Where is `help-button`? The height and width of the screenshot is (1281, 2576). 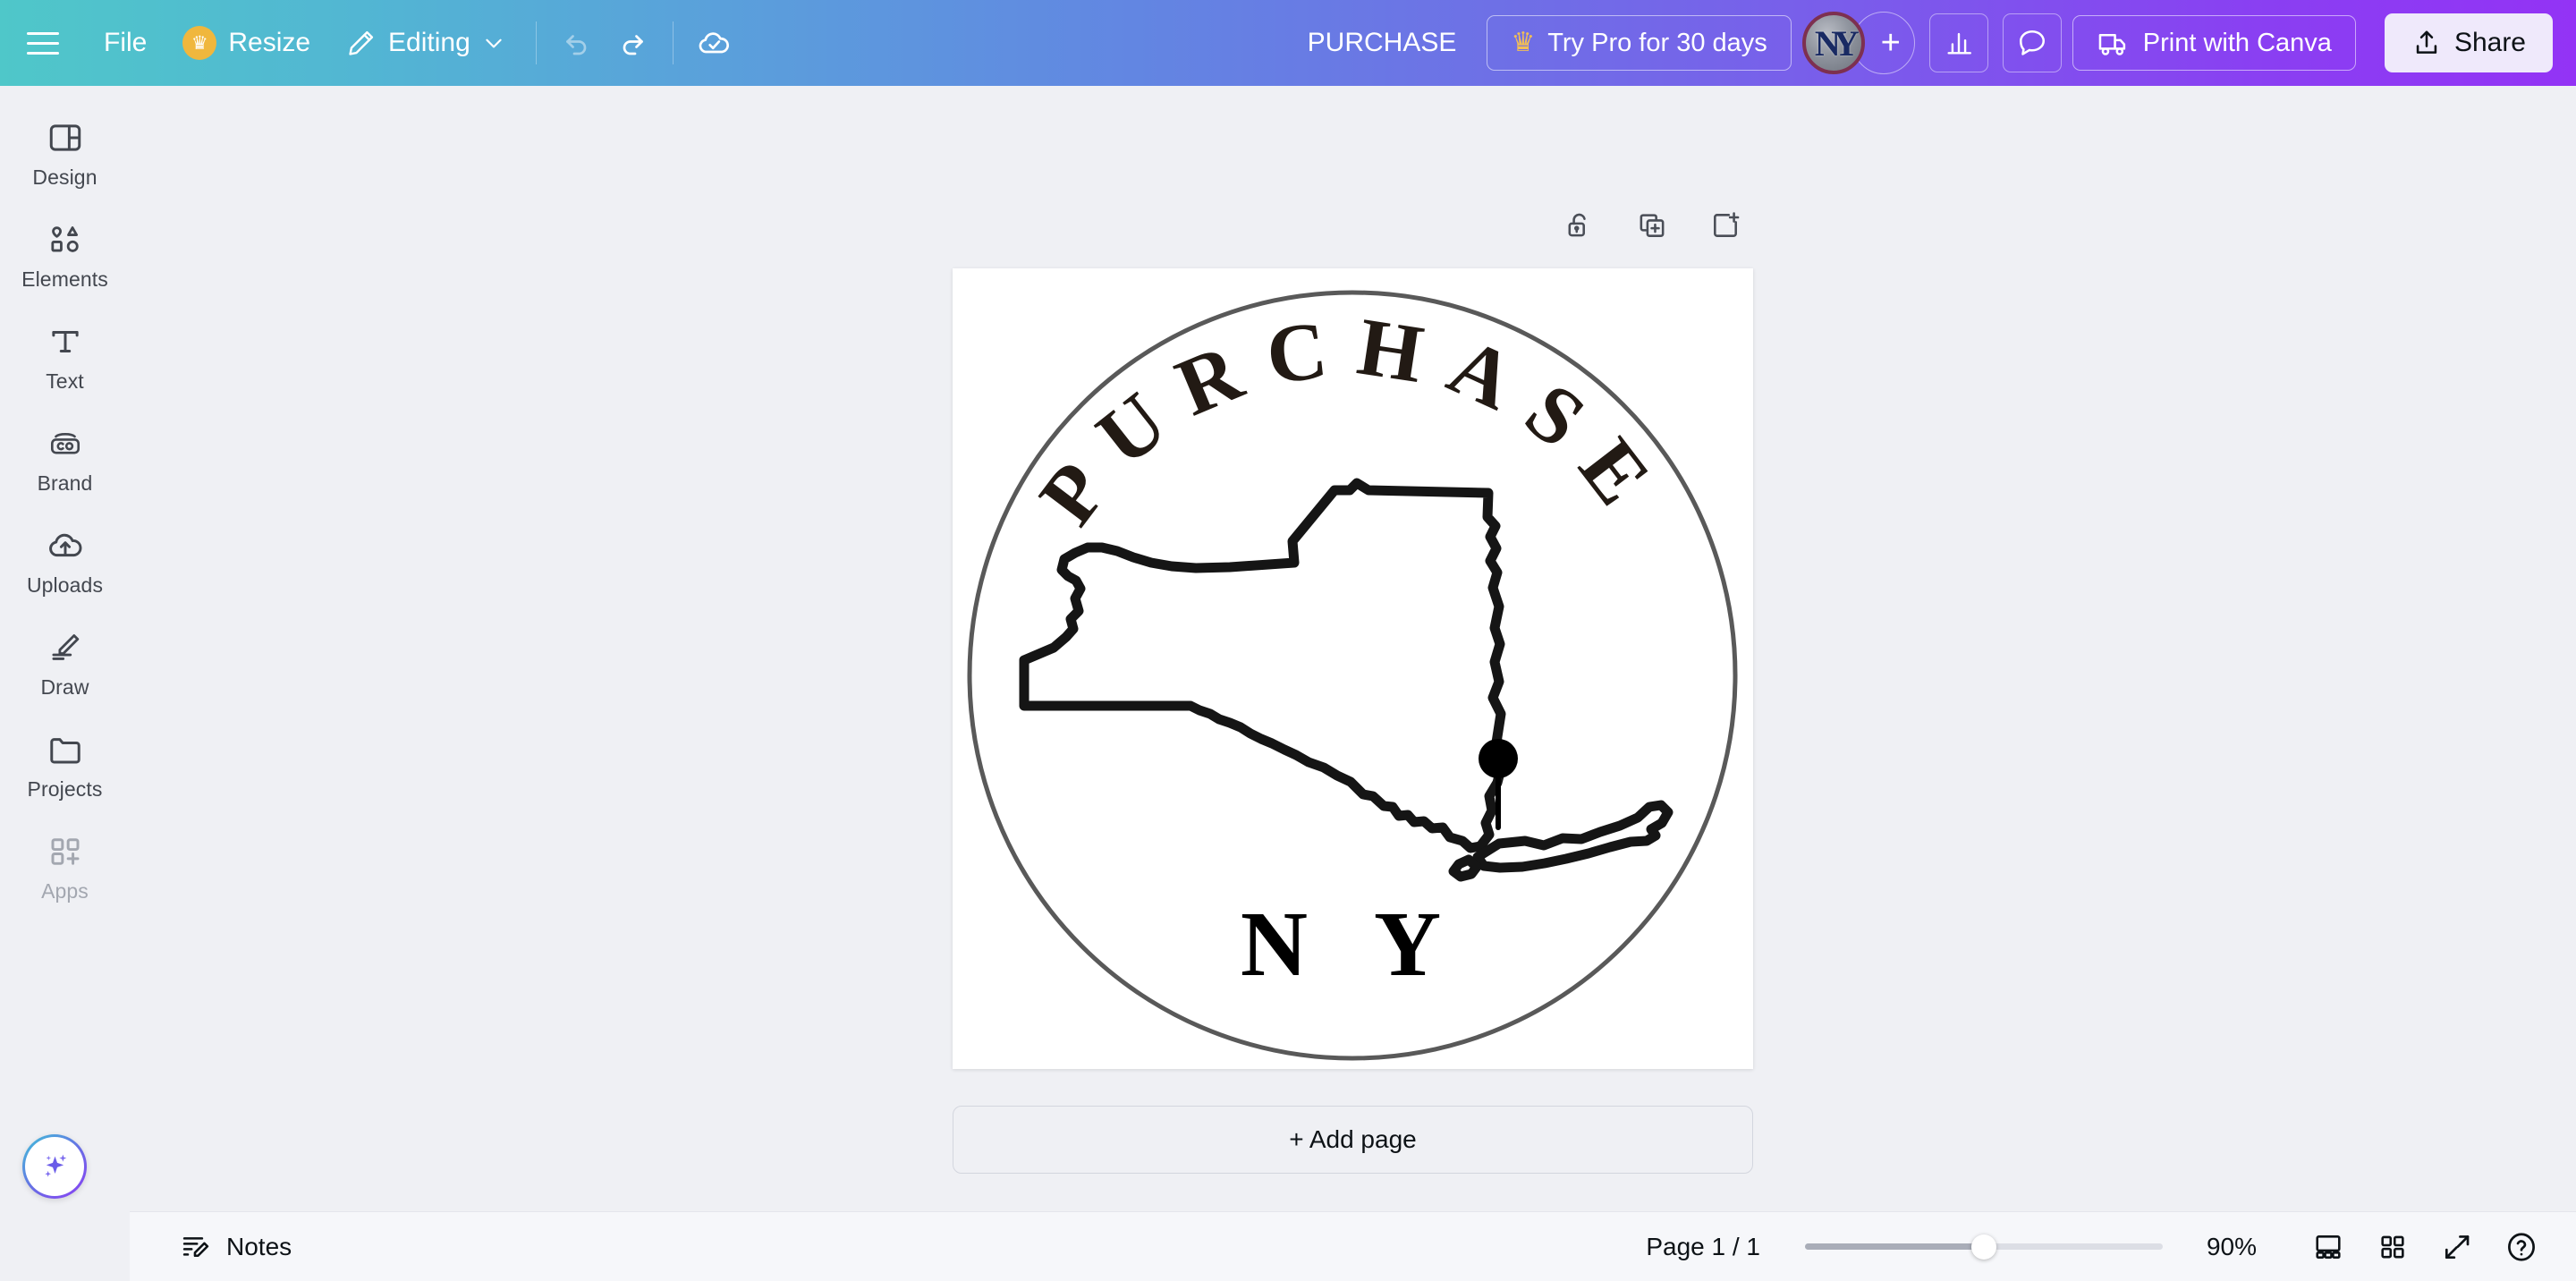 help-button is located at coordinates (2521, 1247).